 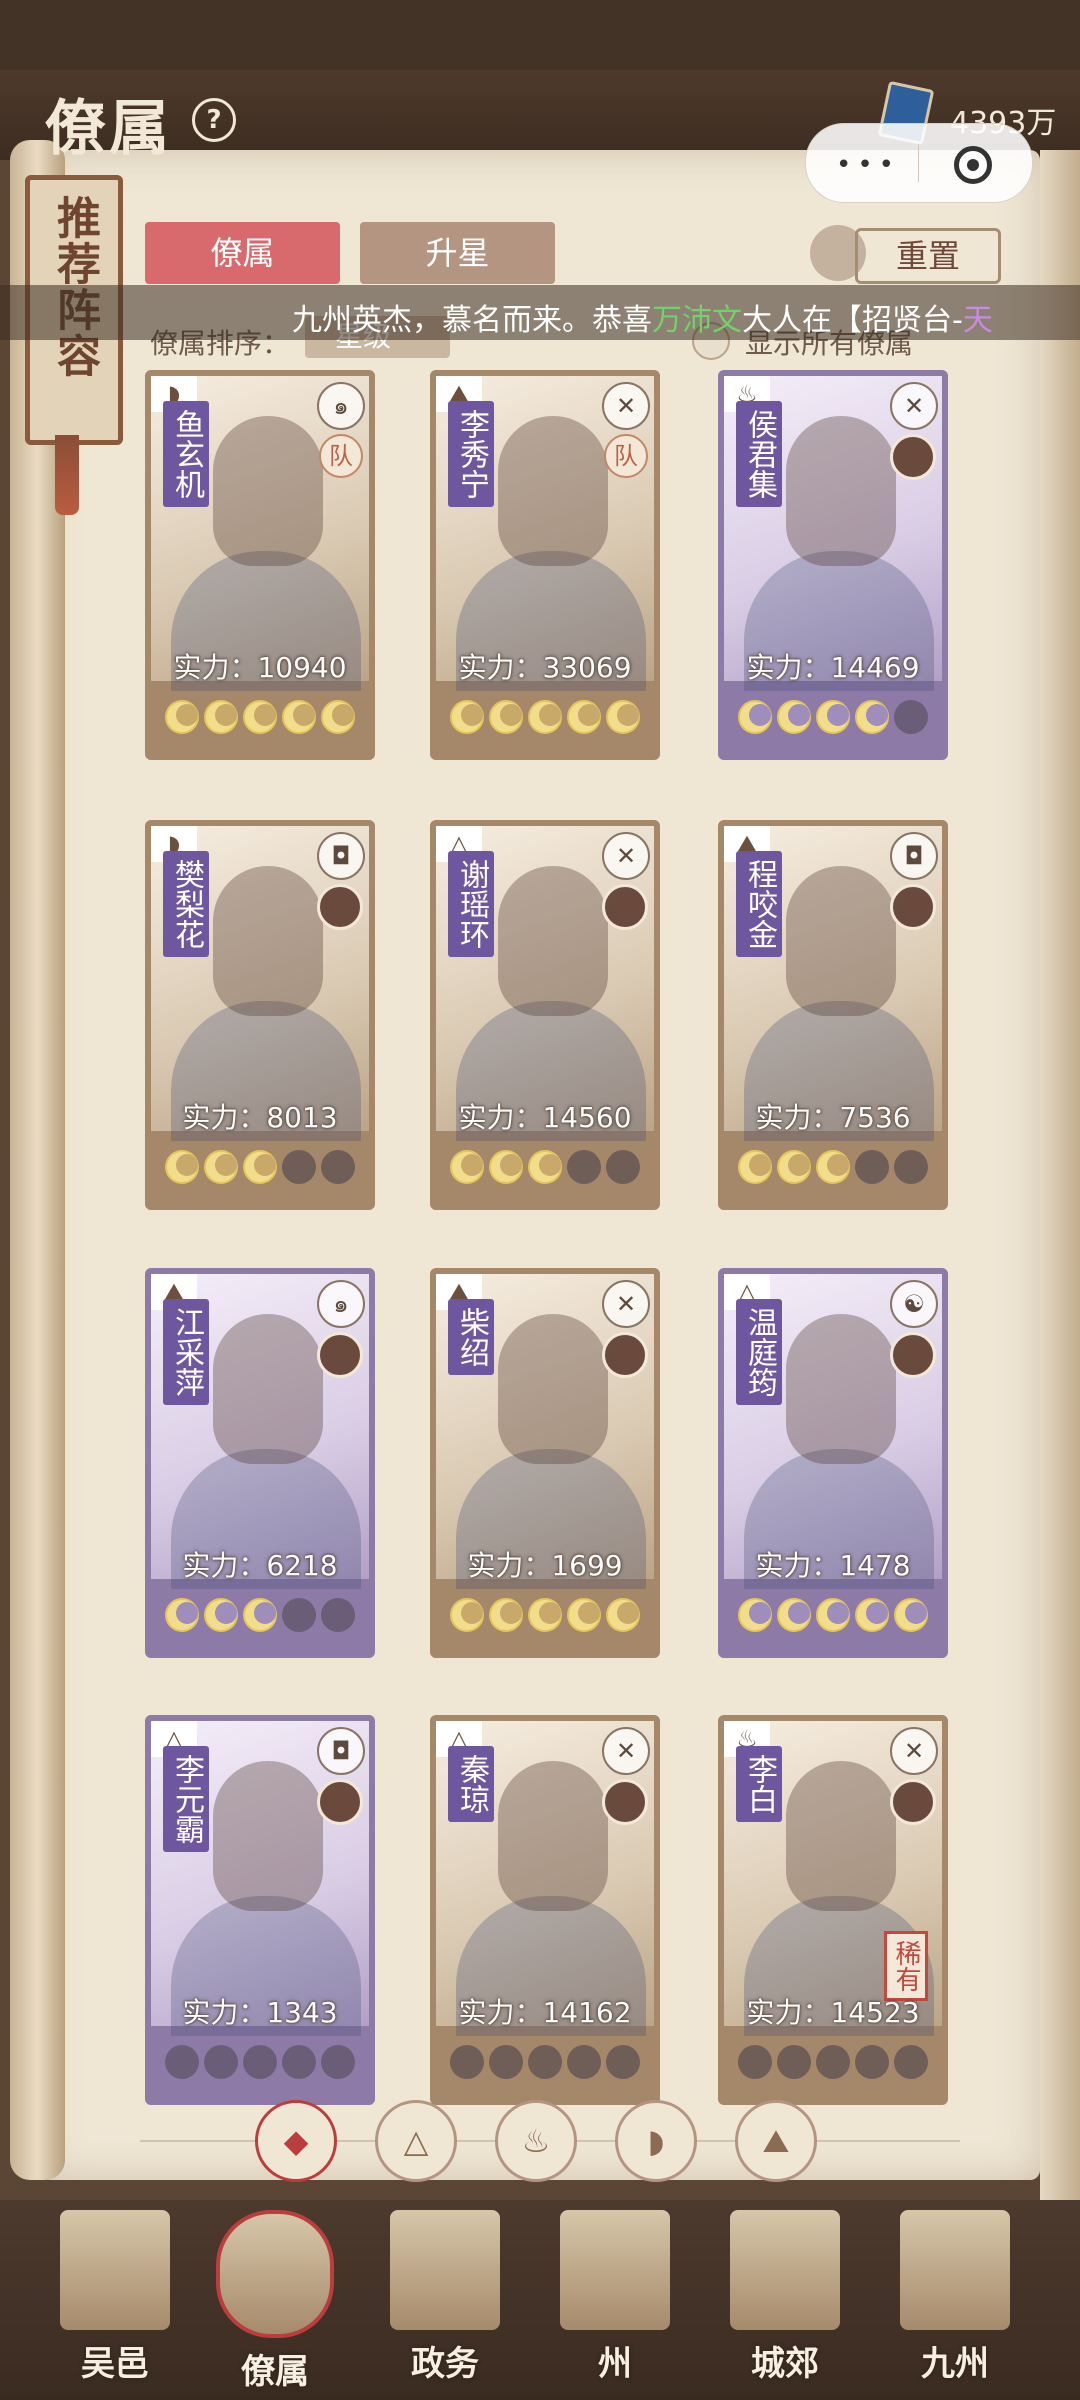 I want to click on retainer-card: ◗ 鱼玄机๑队实力：10940, so click(x=260, y=565).